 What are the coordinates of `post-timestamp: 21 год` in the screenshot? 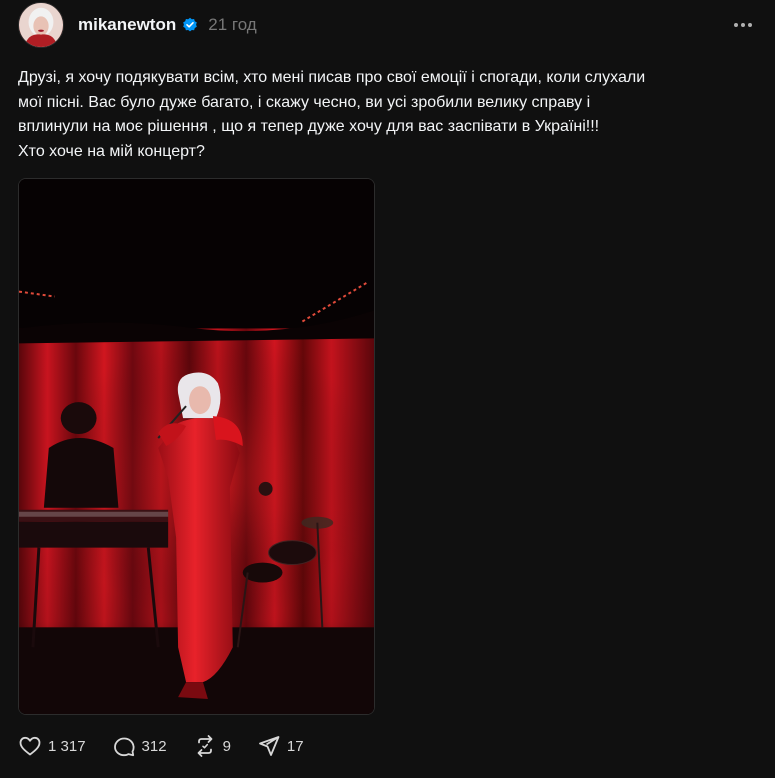 It's located at (232, 25).